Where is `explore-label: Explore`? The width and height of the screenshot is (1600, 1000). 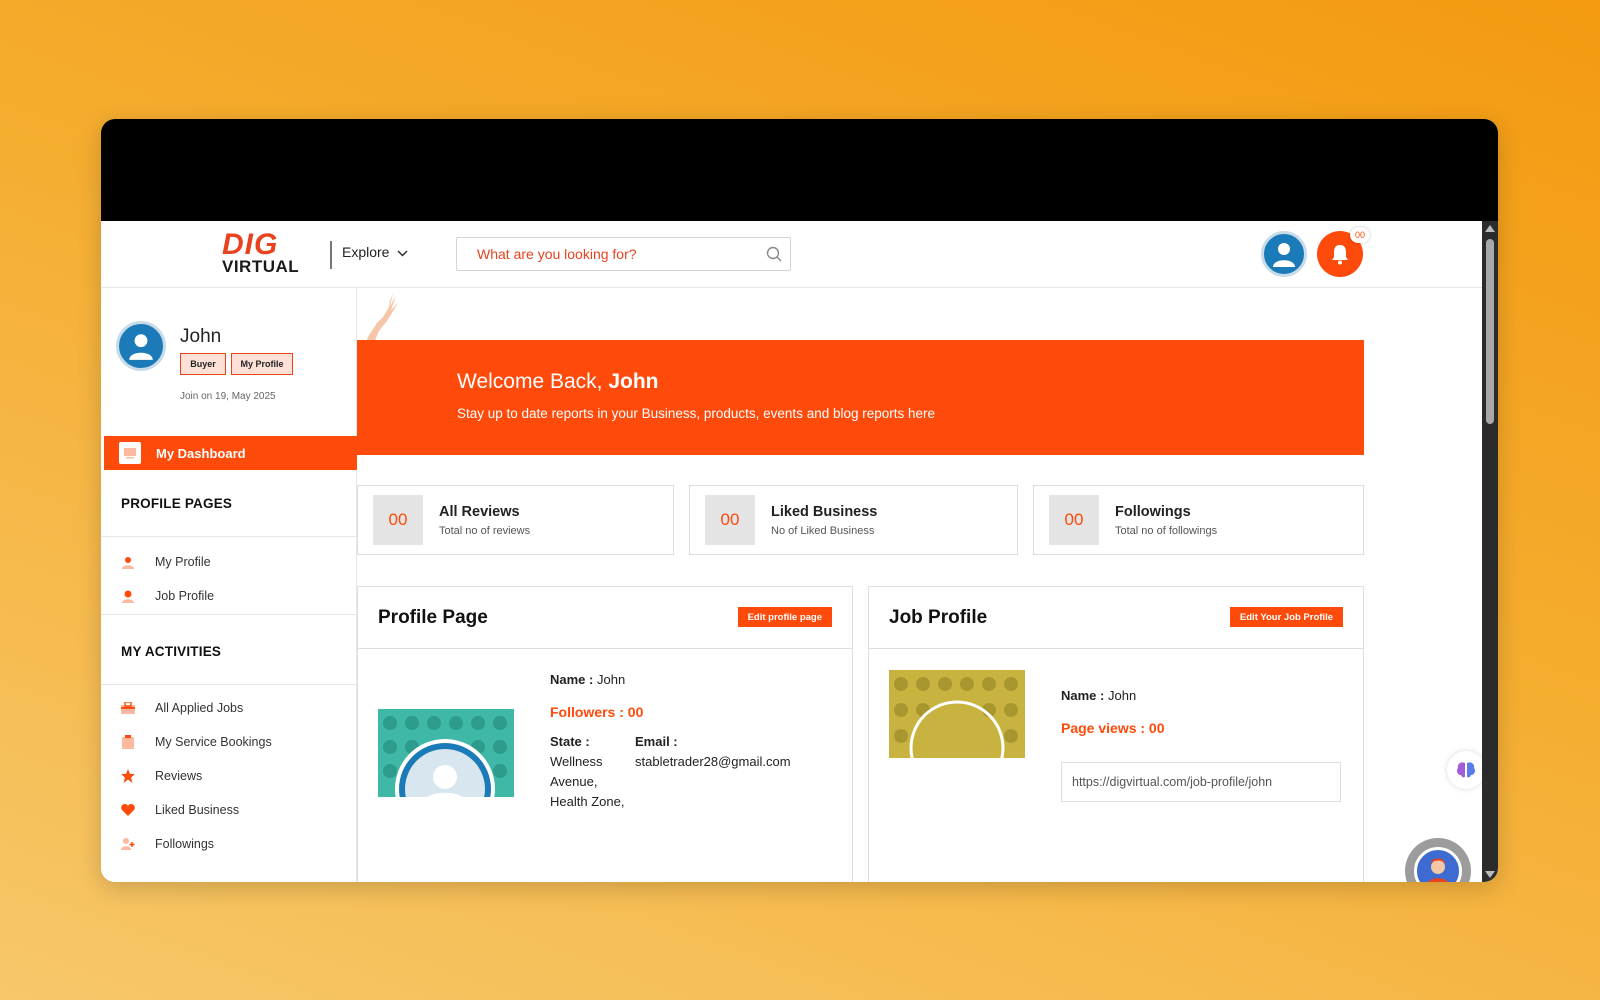
explore-label: Explore is located at coordinates (366, 252).